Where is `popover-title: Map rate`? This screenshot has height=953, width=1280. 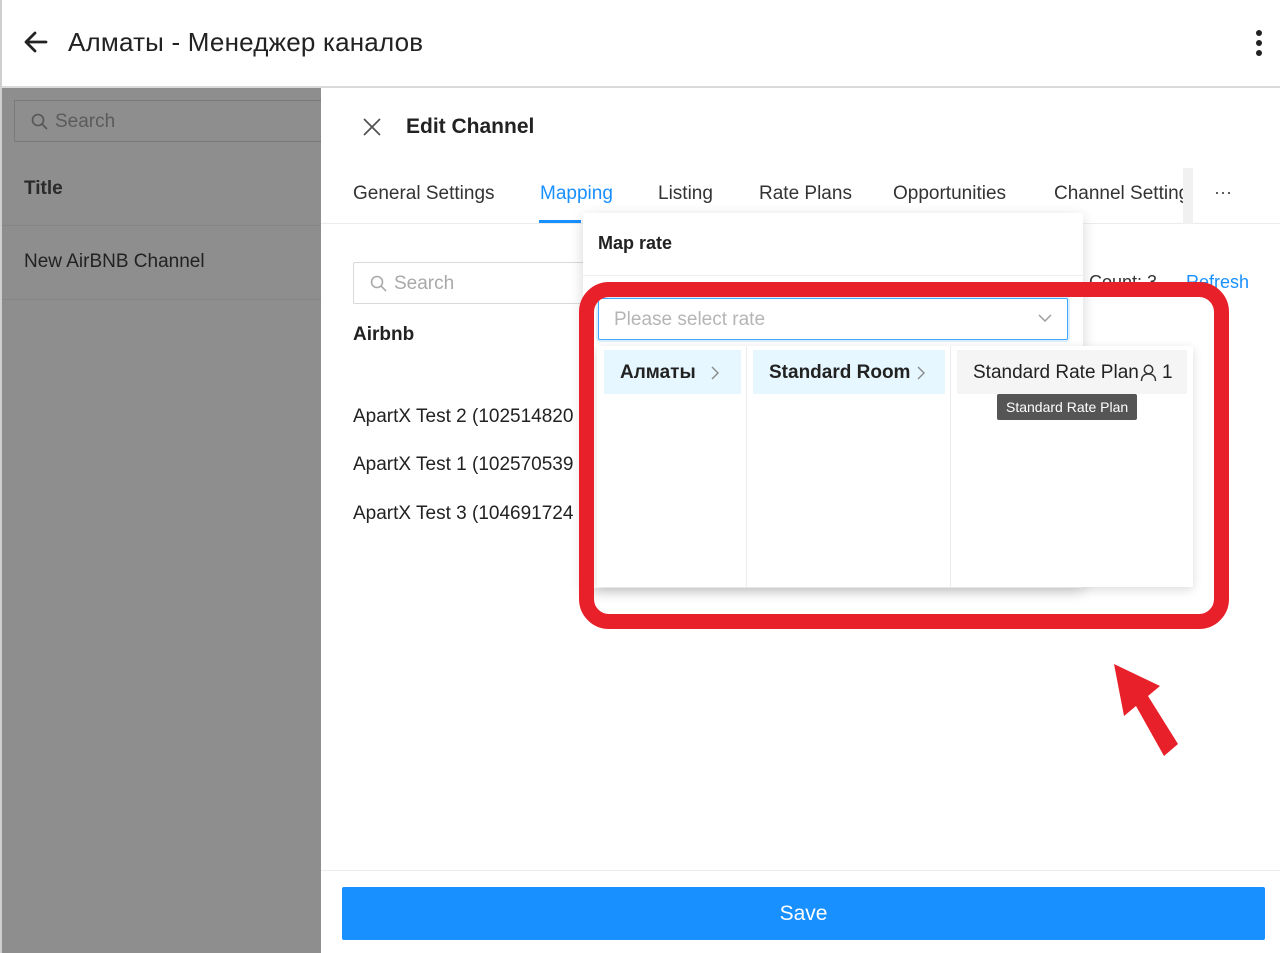 popover-title: Map rate is located at coordinates (635, 243).